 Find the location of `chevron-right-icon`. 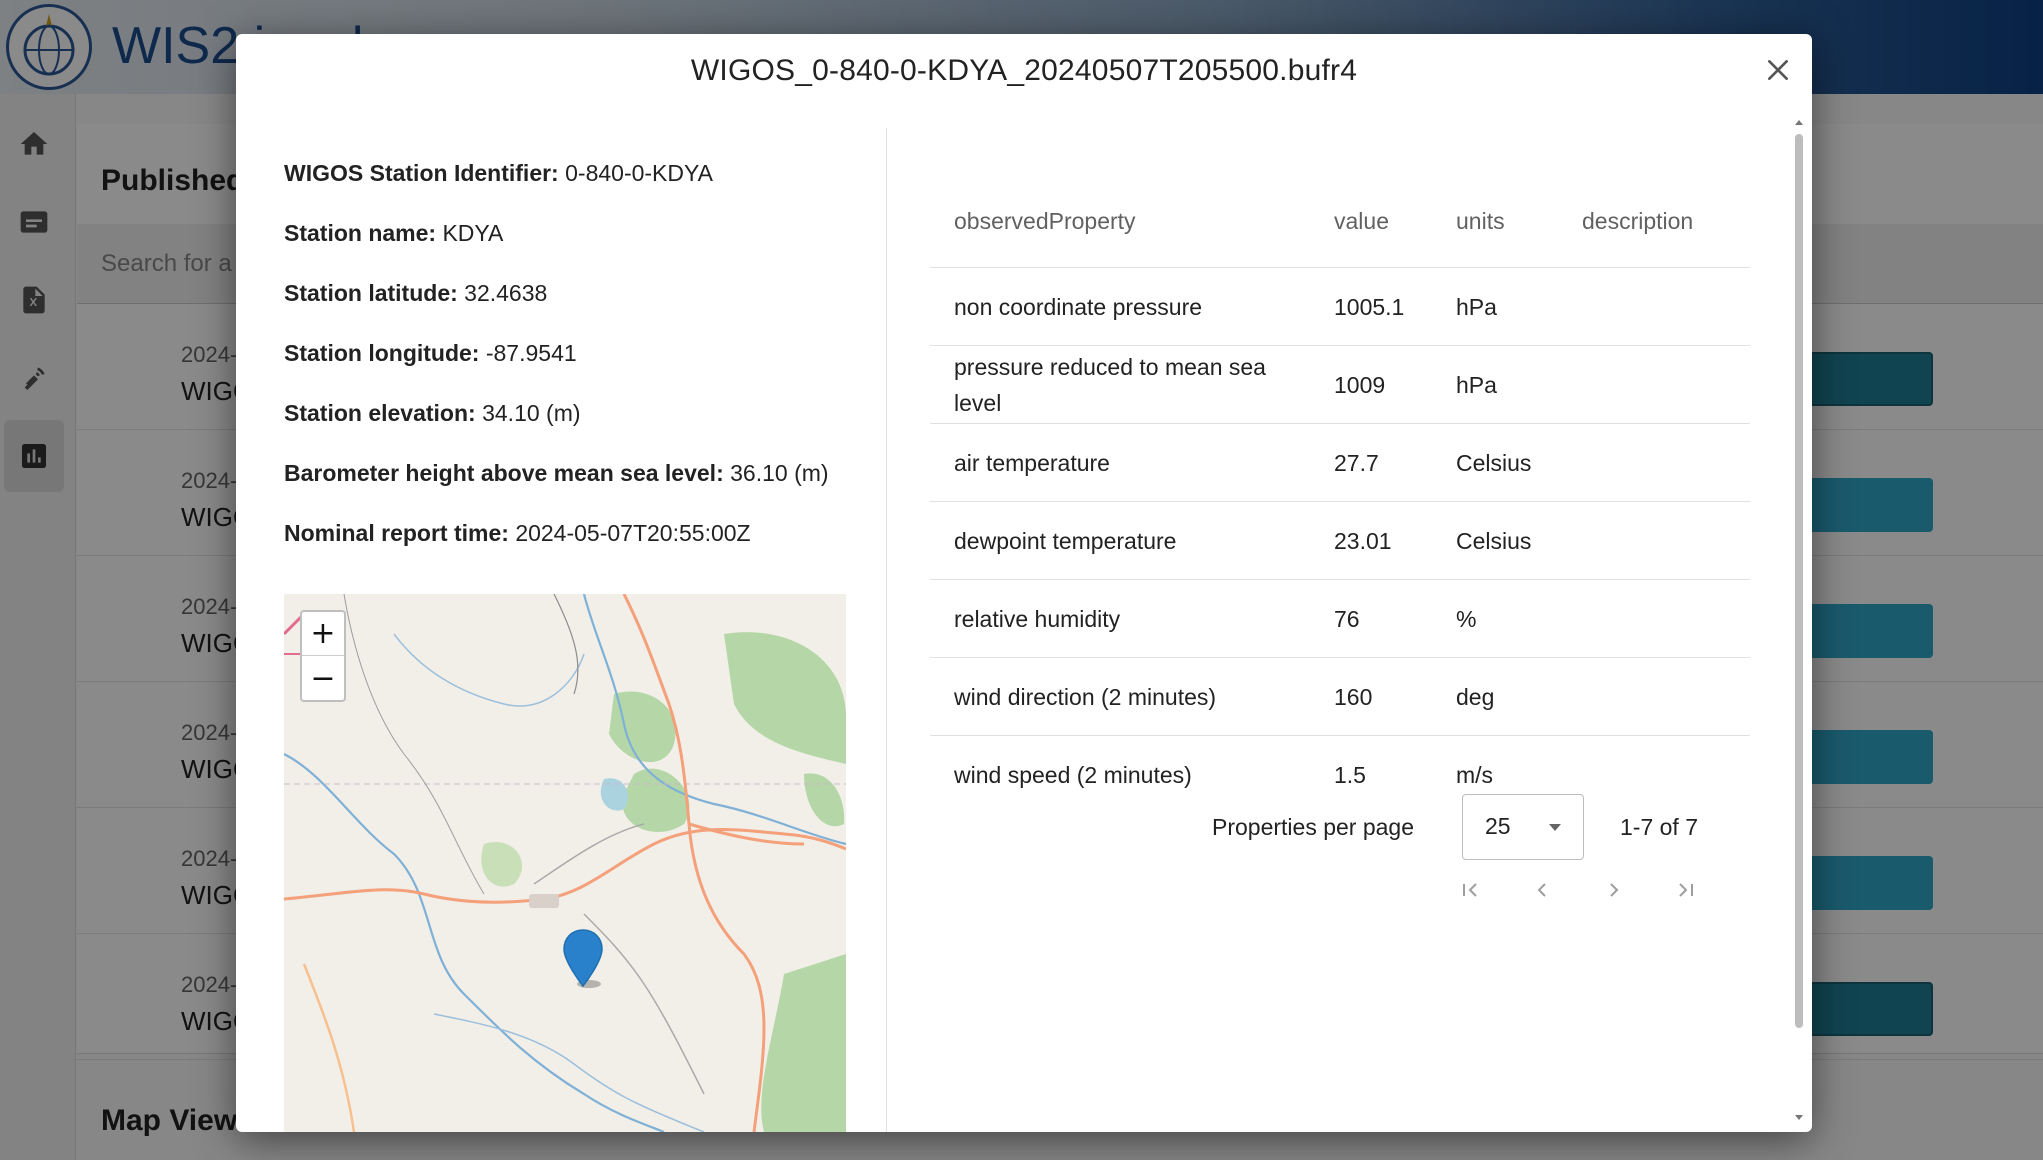

chevron-right-icon is located at coordinates (1614, 890).